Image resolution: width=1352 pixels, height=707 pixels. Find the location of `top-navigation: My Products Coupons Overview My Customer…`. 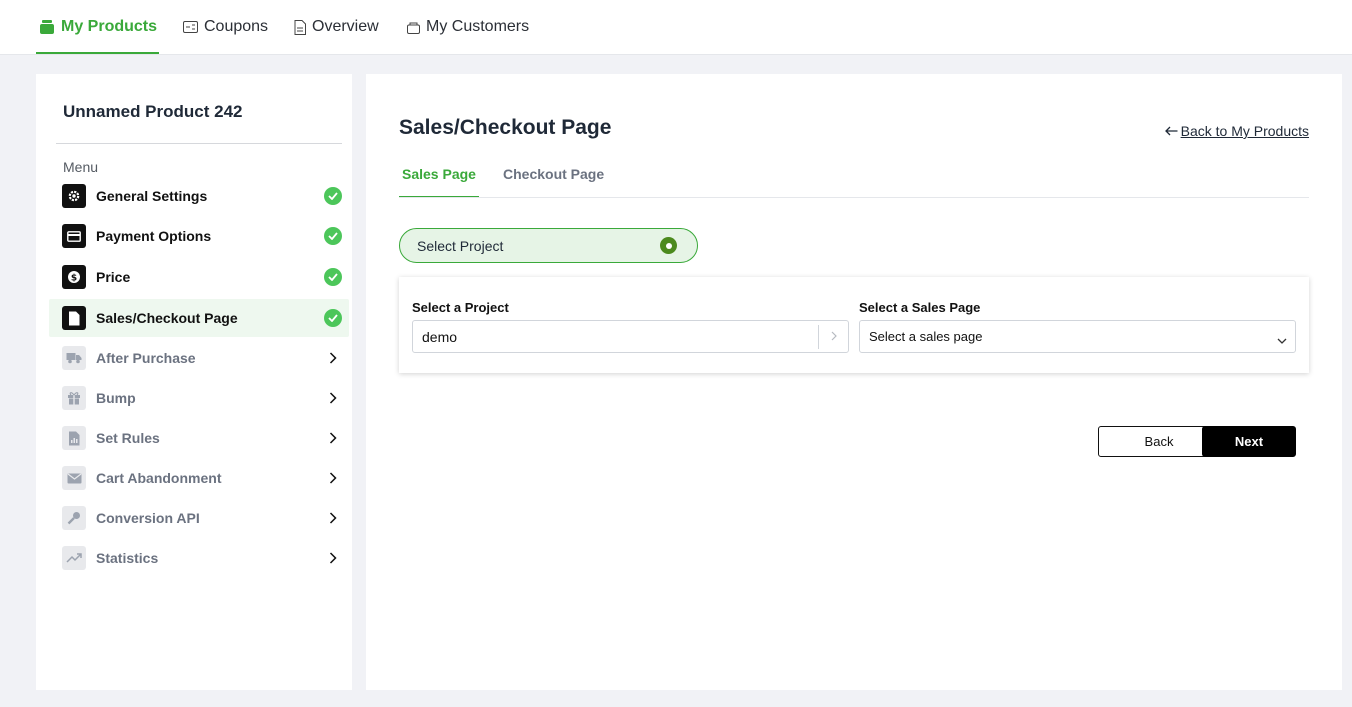

top-navigation: My Products Coupons Overview My Customer… is located at coordinates (676, 27).